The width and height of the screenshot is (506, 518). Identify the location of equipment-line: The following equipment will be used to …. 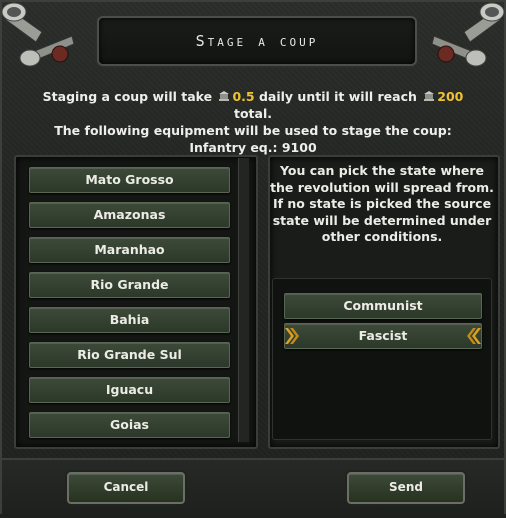
(253, 130).